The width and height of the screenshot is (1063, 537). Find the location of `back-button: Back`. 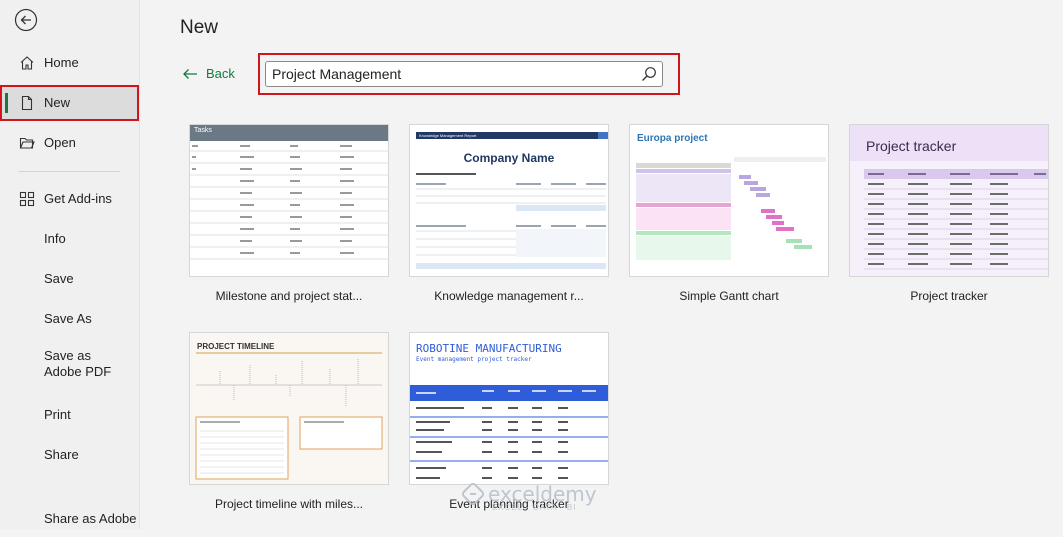

back-button: Back is located at coordinates (208, 73).